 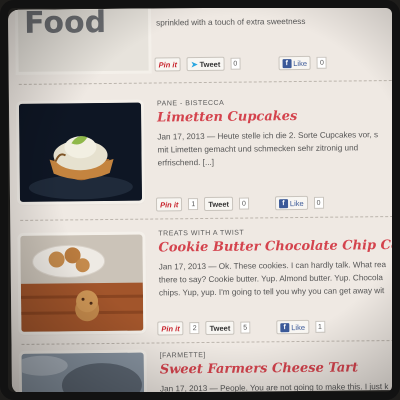 I want to click on twitter-bird-icon: ➤, so click(x=194, y=64).